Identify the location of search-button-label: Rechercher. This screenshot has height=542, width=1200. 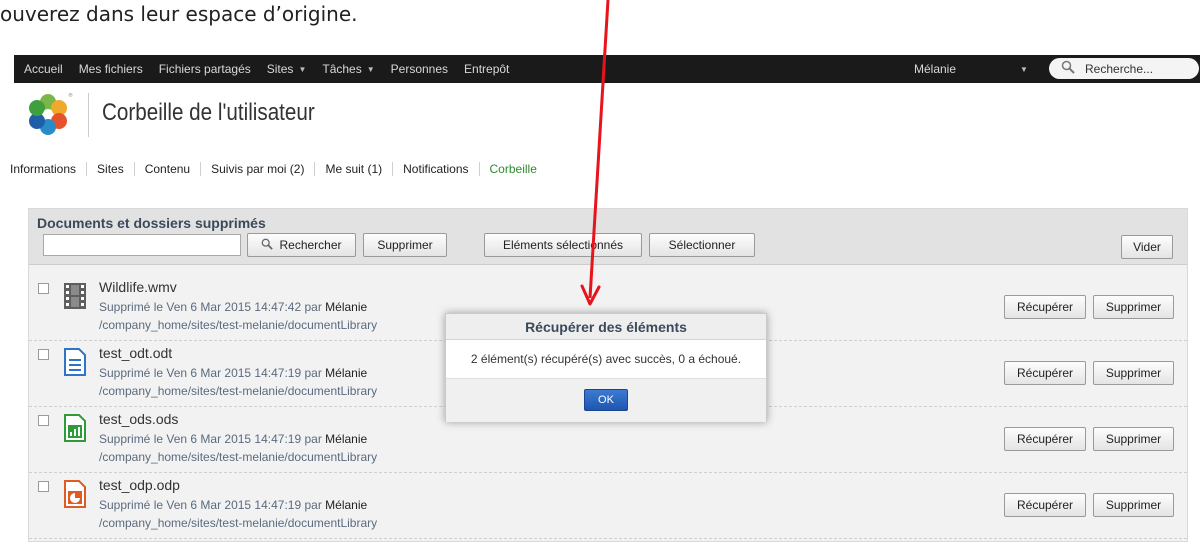
(310, 245).